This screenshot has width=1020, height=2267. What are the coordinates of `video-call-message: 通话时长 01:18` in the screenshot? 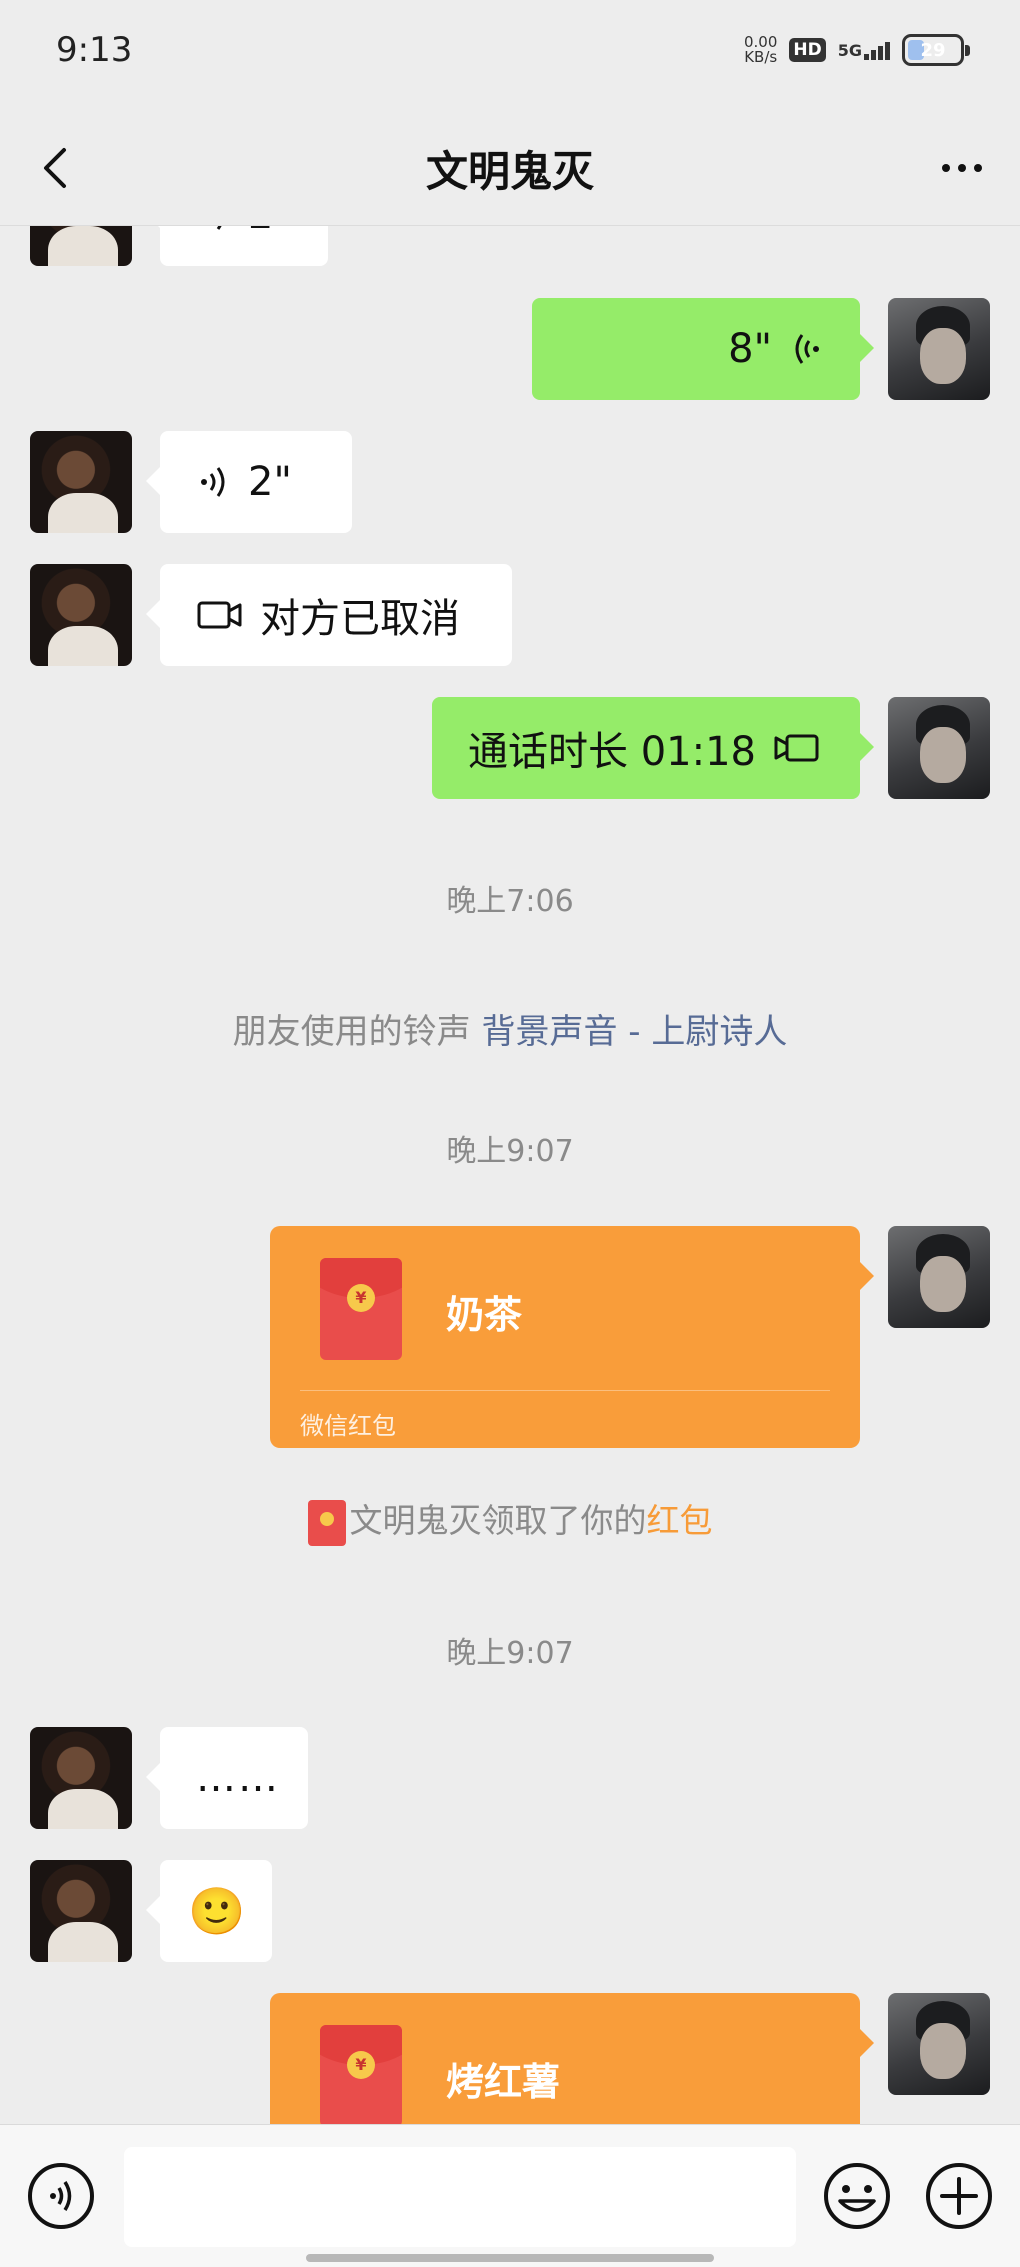 It's located at (653, 748).